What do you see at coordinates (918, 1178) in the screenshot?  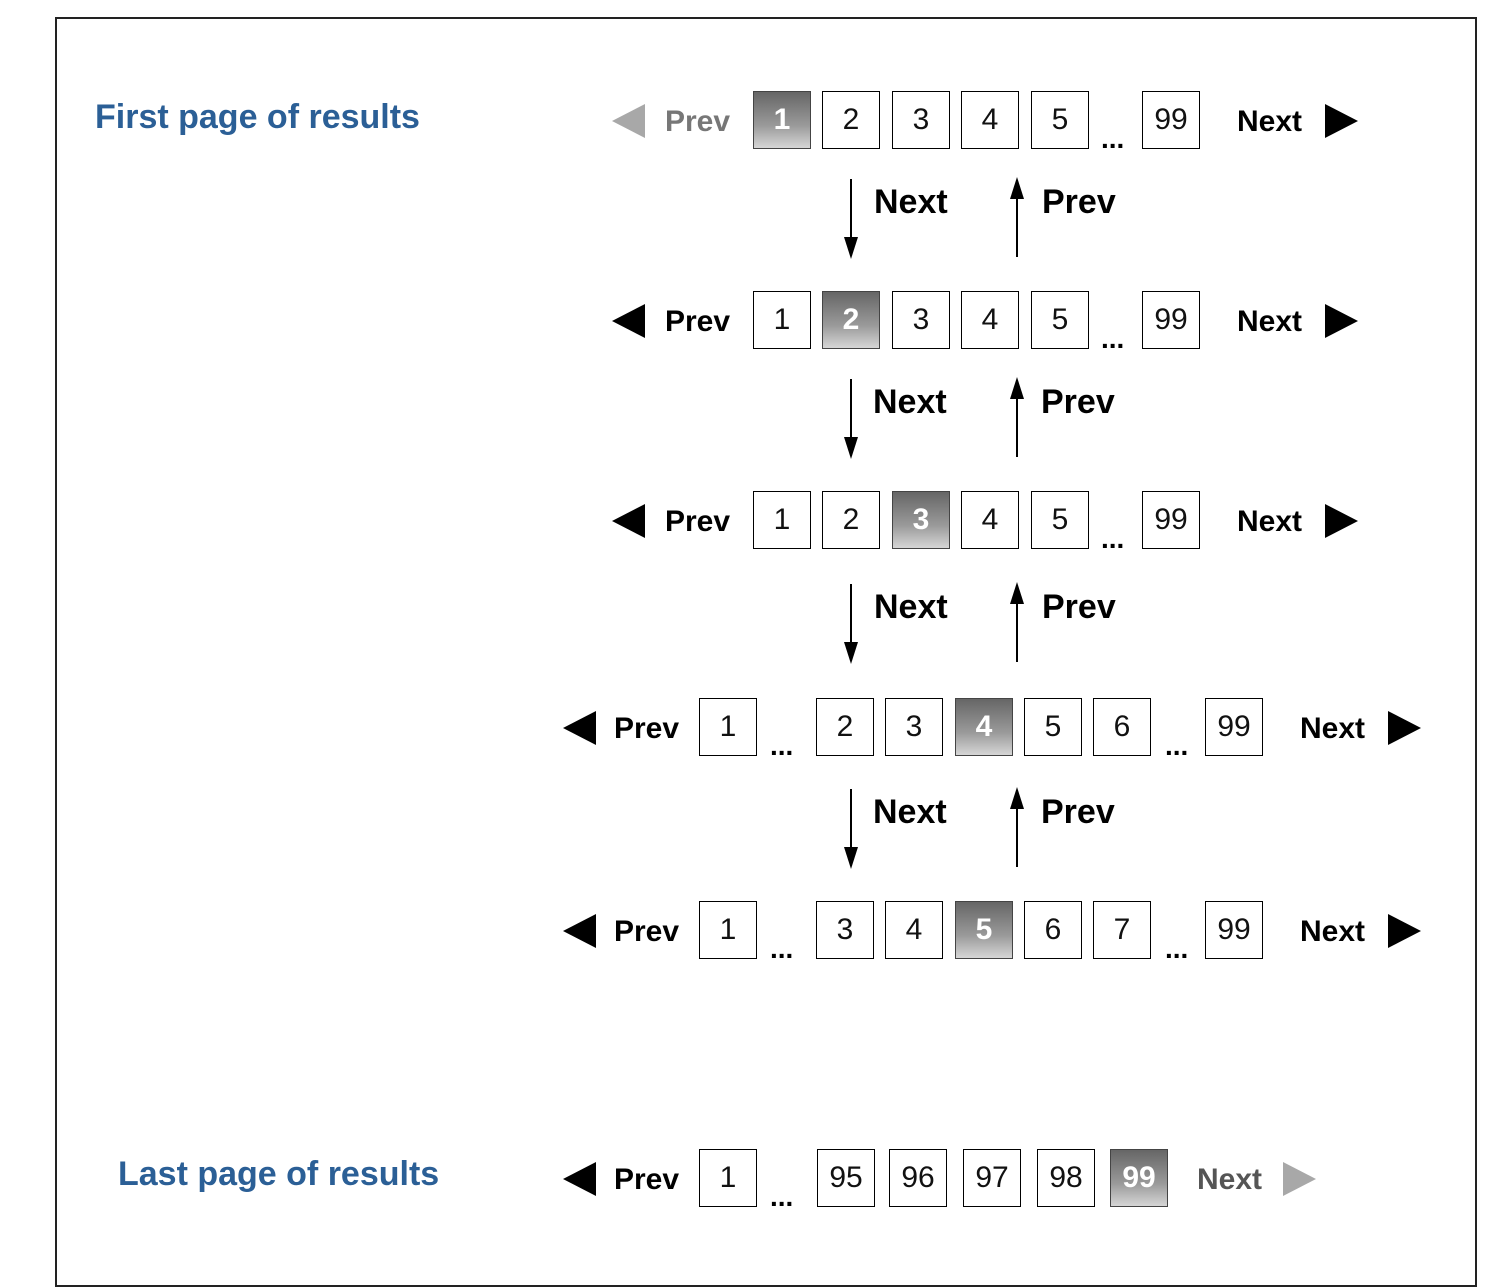 I see `page-button-96: 96` at bounding box center [918, 1178].